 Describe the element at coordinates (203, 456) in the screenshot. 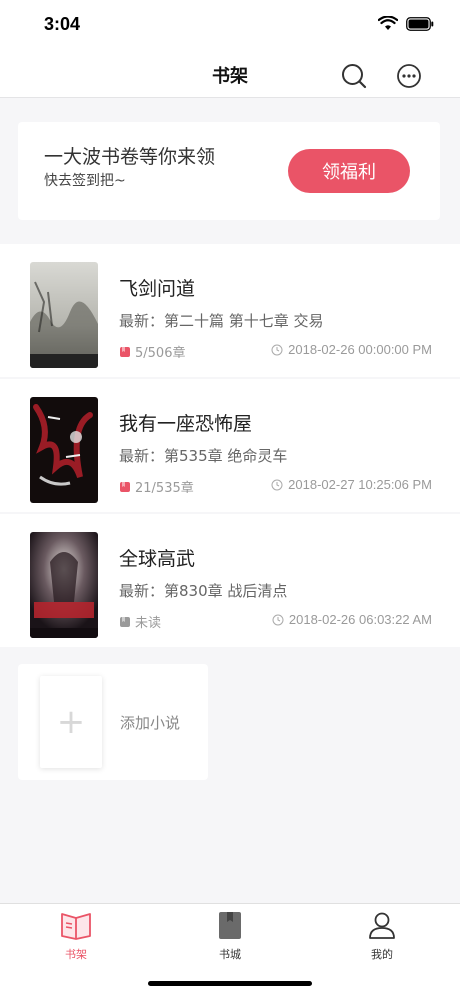

I see `book-latest-chapter: 最新：第535章 绝命灵车` at that location.